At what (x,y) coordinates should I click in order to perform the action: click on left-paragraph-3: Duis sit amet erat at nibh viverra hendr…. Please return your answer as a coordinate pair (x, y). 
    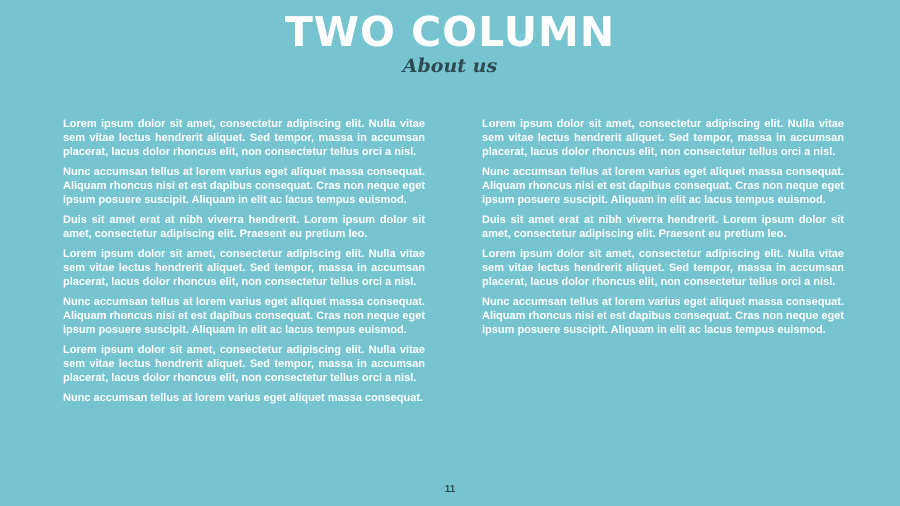
    Looking at the image, I should click on (244, 227).